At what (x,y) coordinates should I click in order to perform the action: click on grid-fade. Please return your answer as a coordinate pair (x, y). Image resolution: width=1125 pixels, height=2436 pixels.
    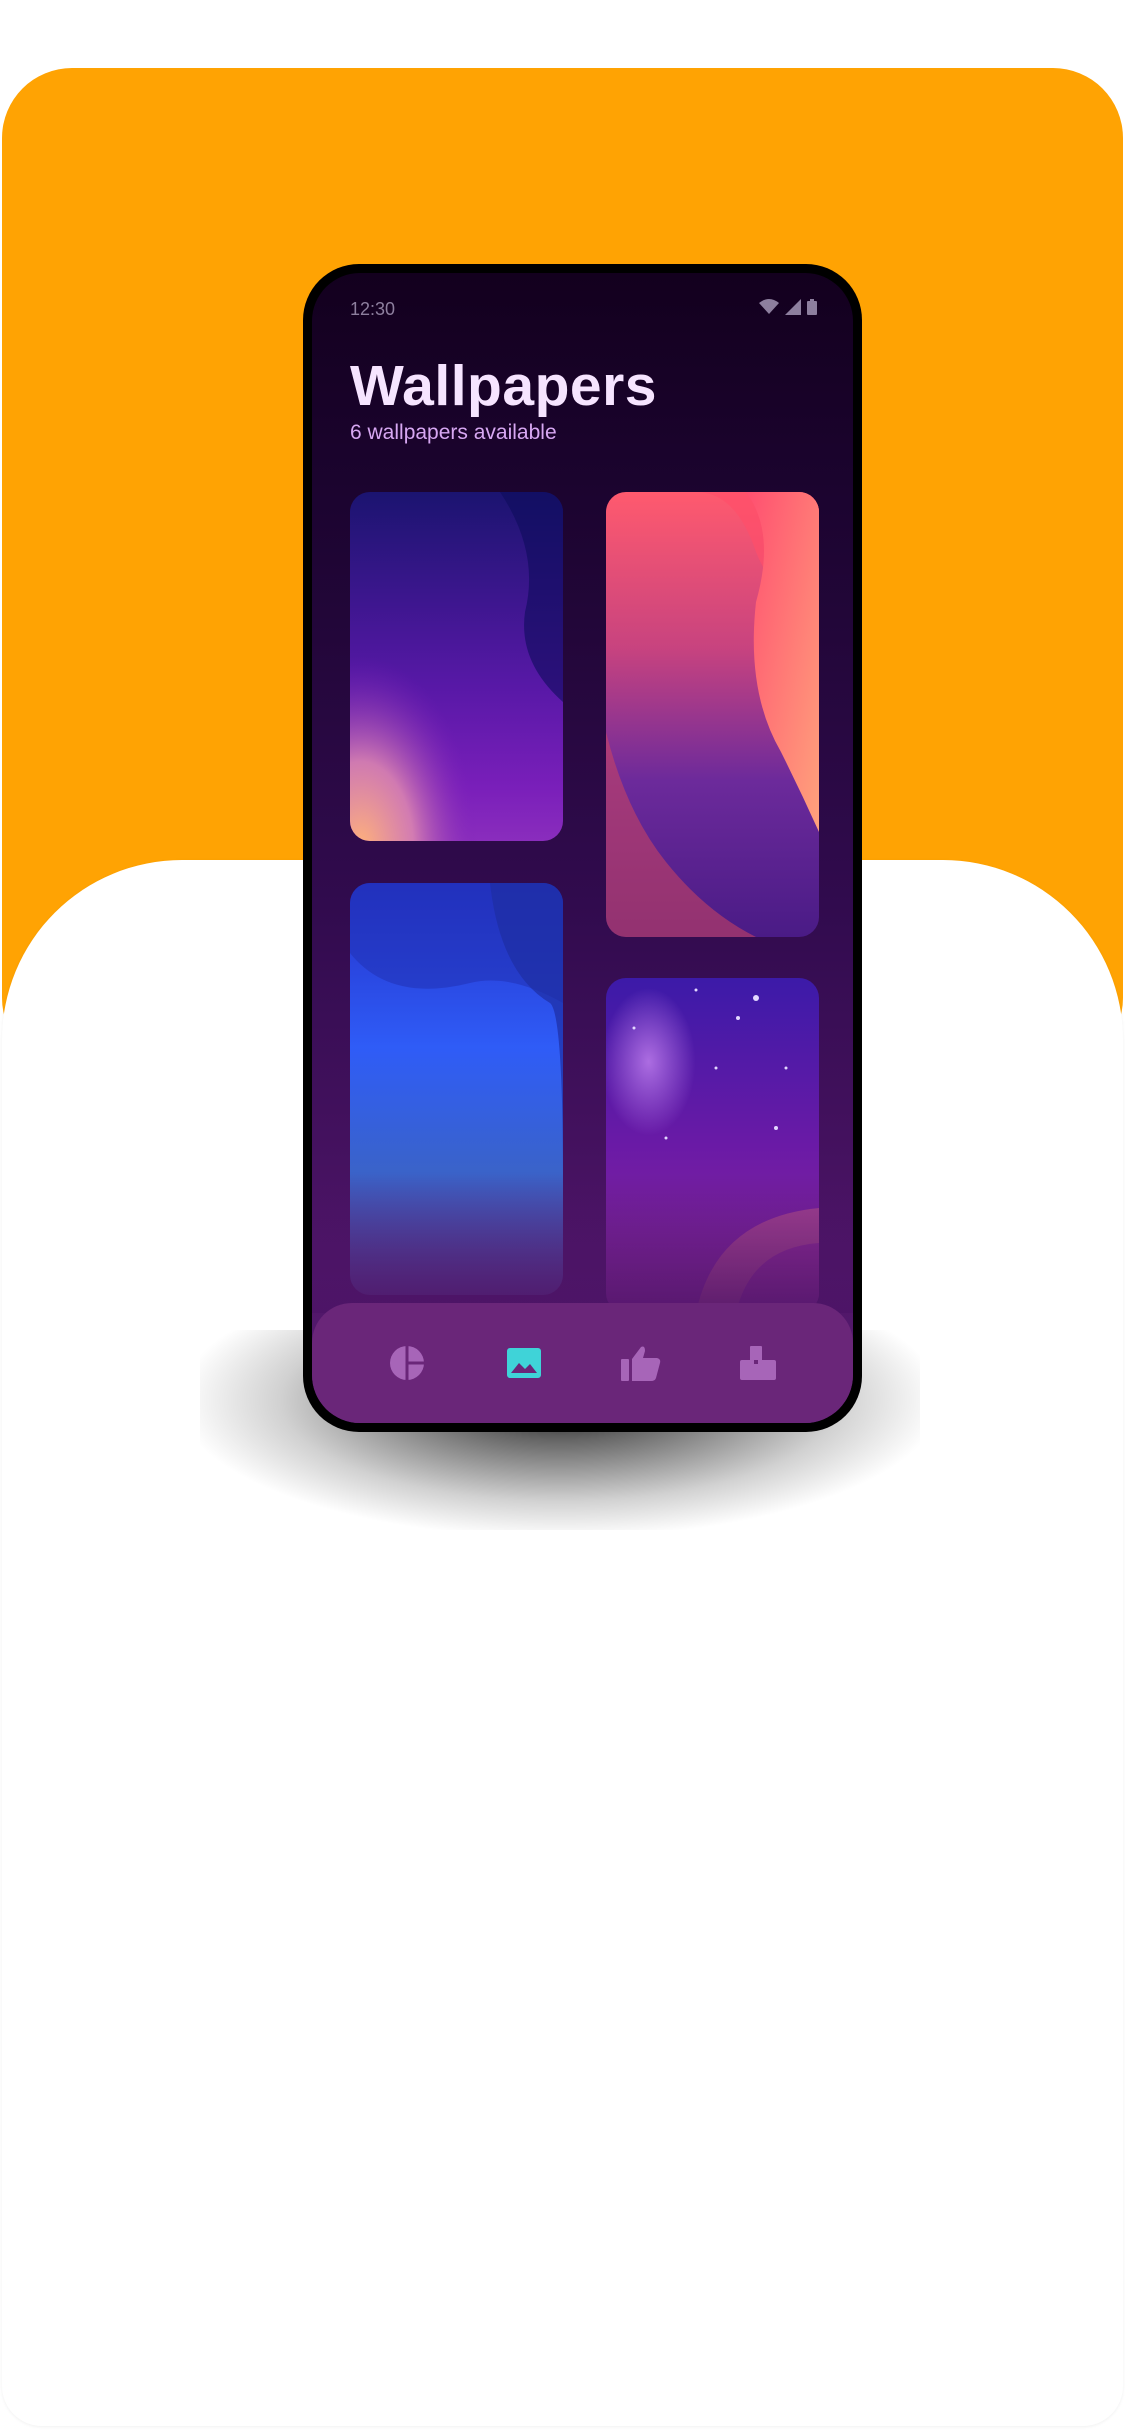
    Looking at the image, I should click on (582, 1243).